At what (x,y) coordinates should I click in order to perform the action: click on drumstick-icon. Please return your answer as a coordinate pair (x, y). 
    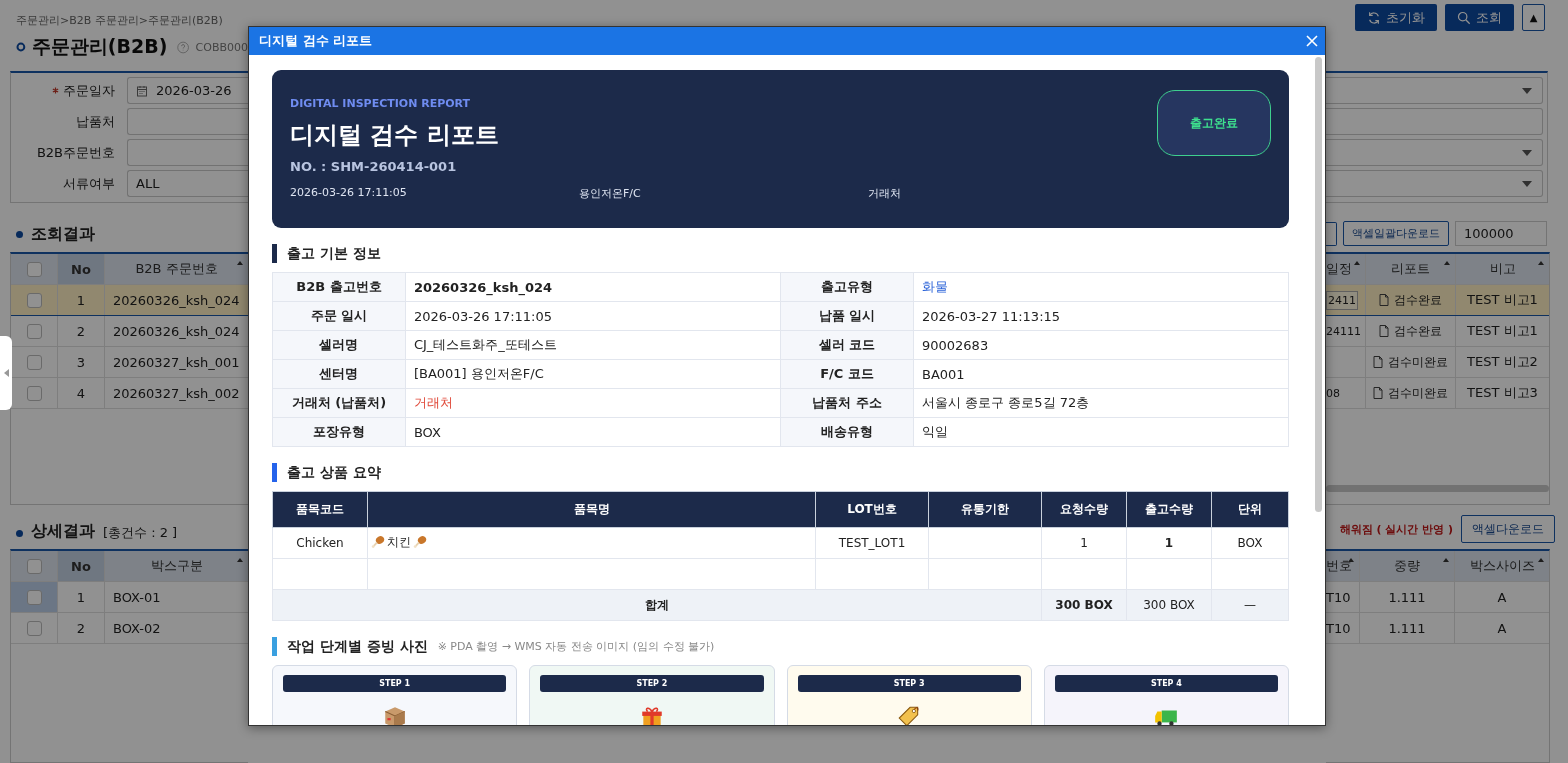
    Looking at the image, I should click on (420, 542).